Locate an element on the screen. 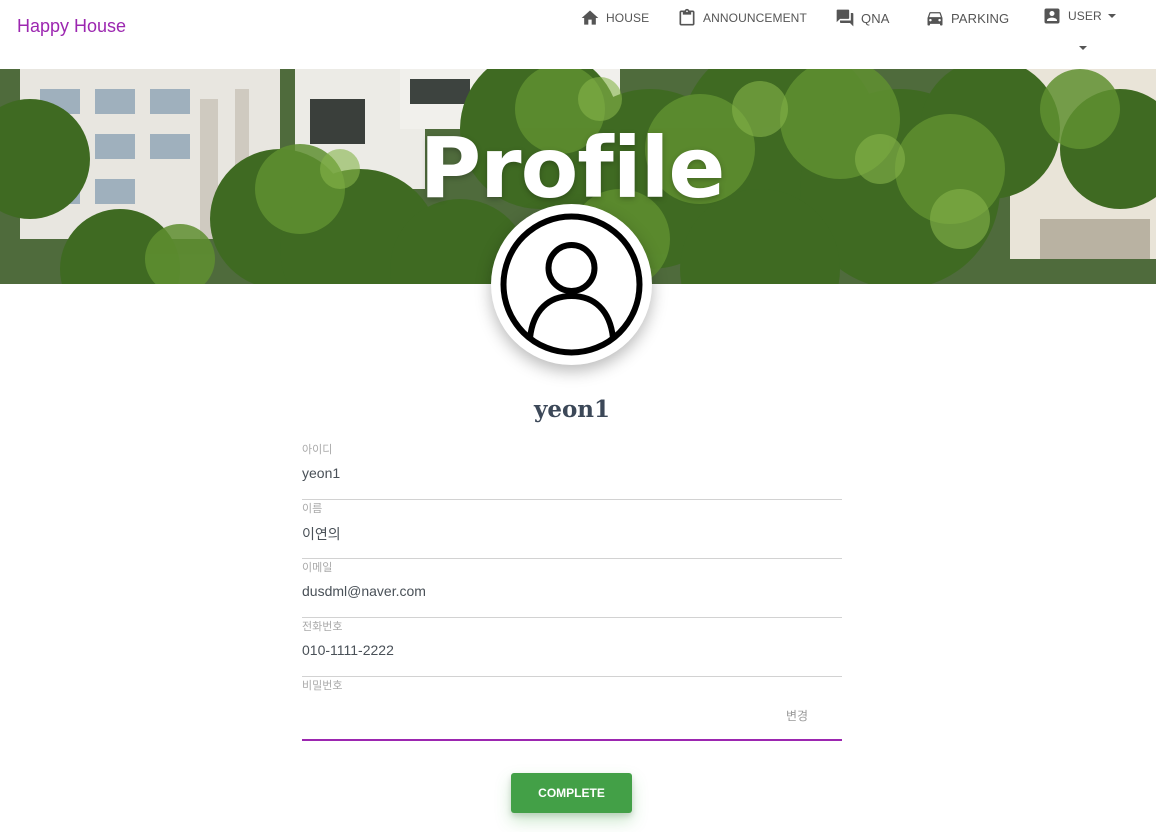  email-label: 이메일 is located at coordinates (317, 568).